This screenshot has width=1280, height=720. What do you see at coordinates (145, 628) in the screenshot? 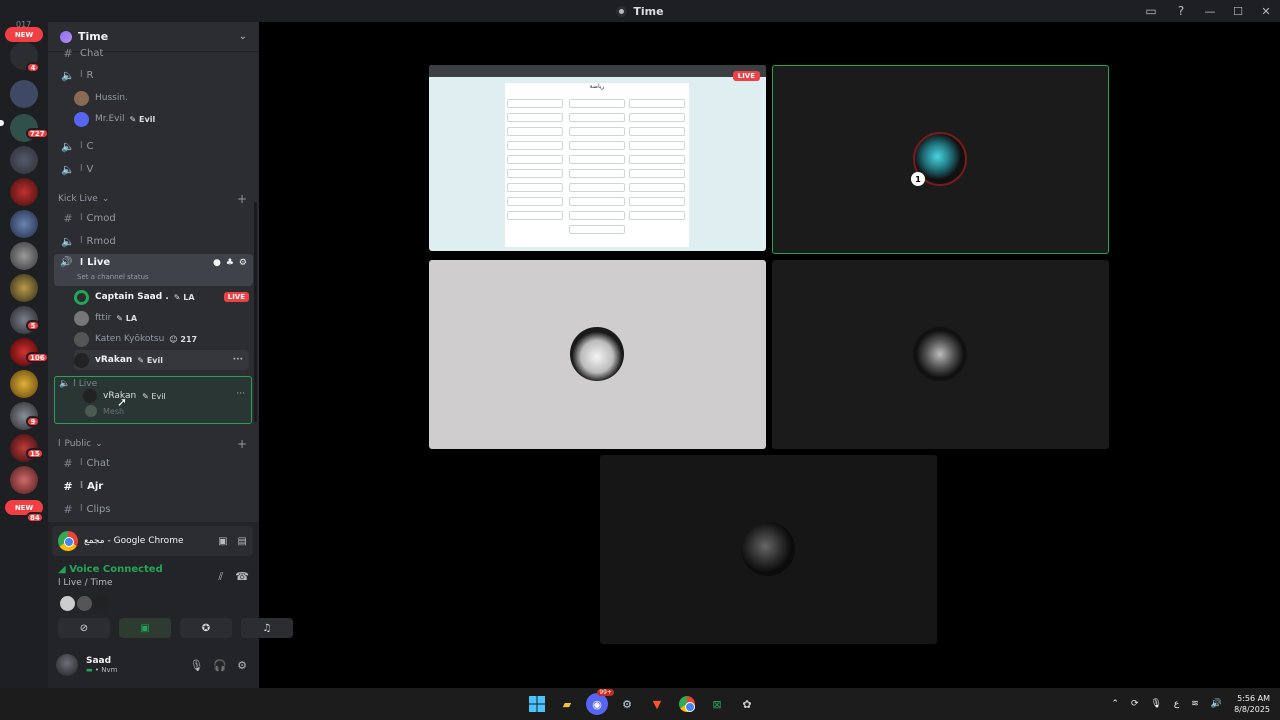
I see `screen-share-button: ▣` at bounding box center [145, 628].